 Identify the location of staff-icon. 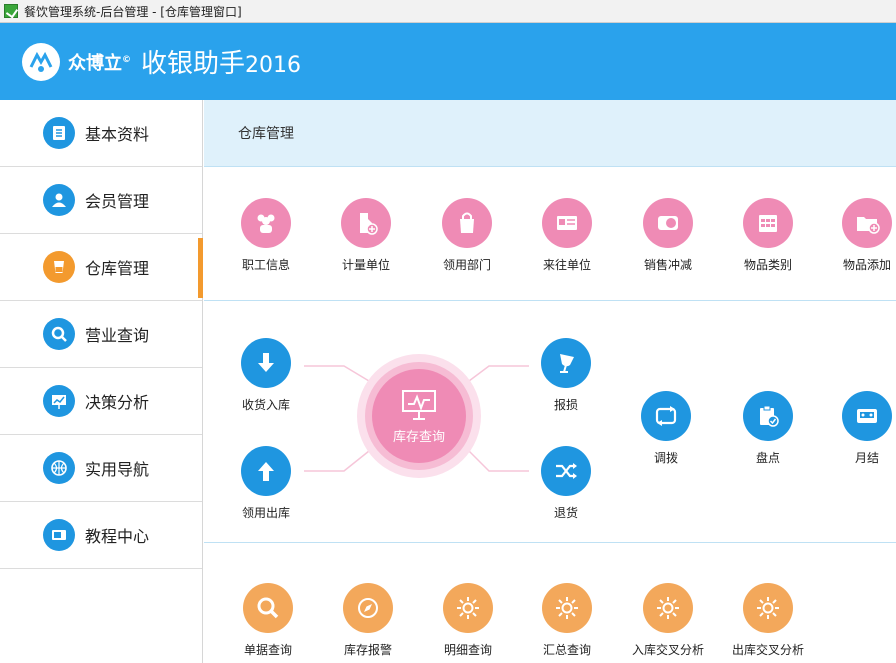
(266, 223).